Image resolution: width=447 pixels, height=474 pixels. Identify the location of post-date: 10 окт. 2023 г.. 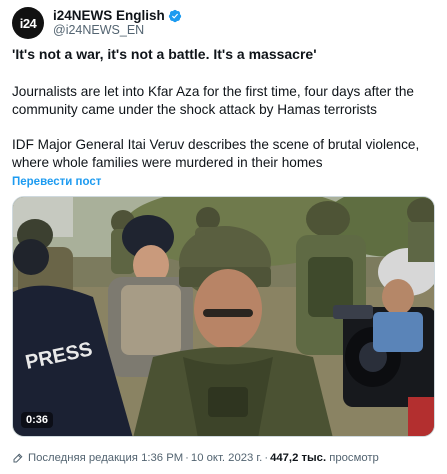
(226, 458).